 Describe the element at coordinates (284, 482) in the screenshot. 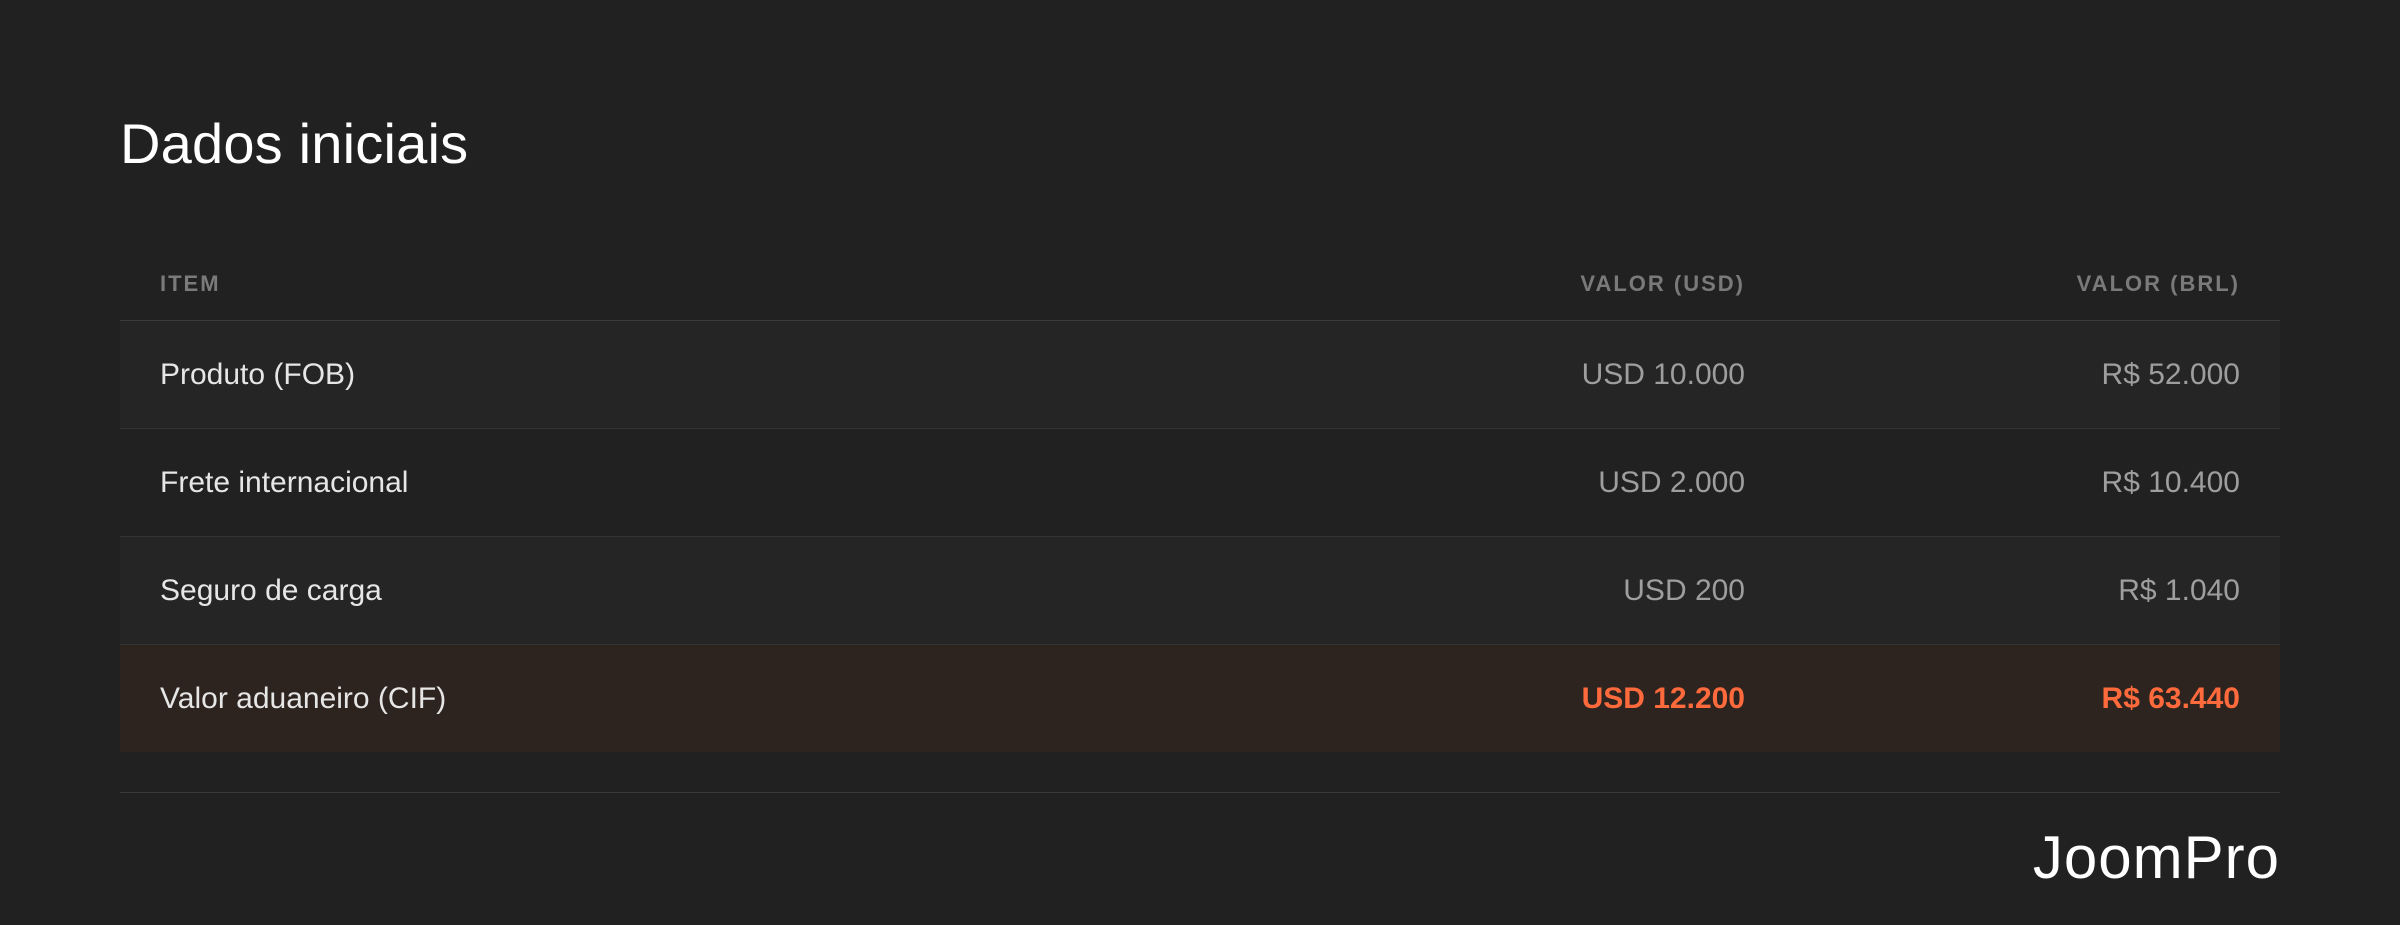

I see `item-cell: Frete internacional` at that location.